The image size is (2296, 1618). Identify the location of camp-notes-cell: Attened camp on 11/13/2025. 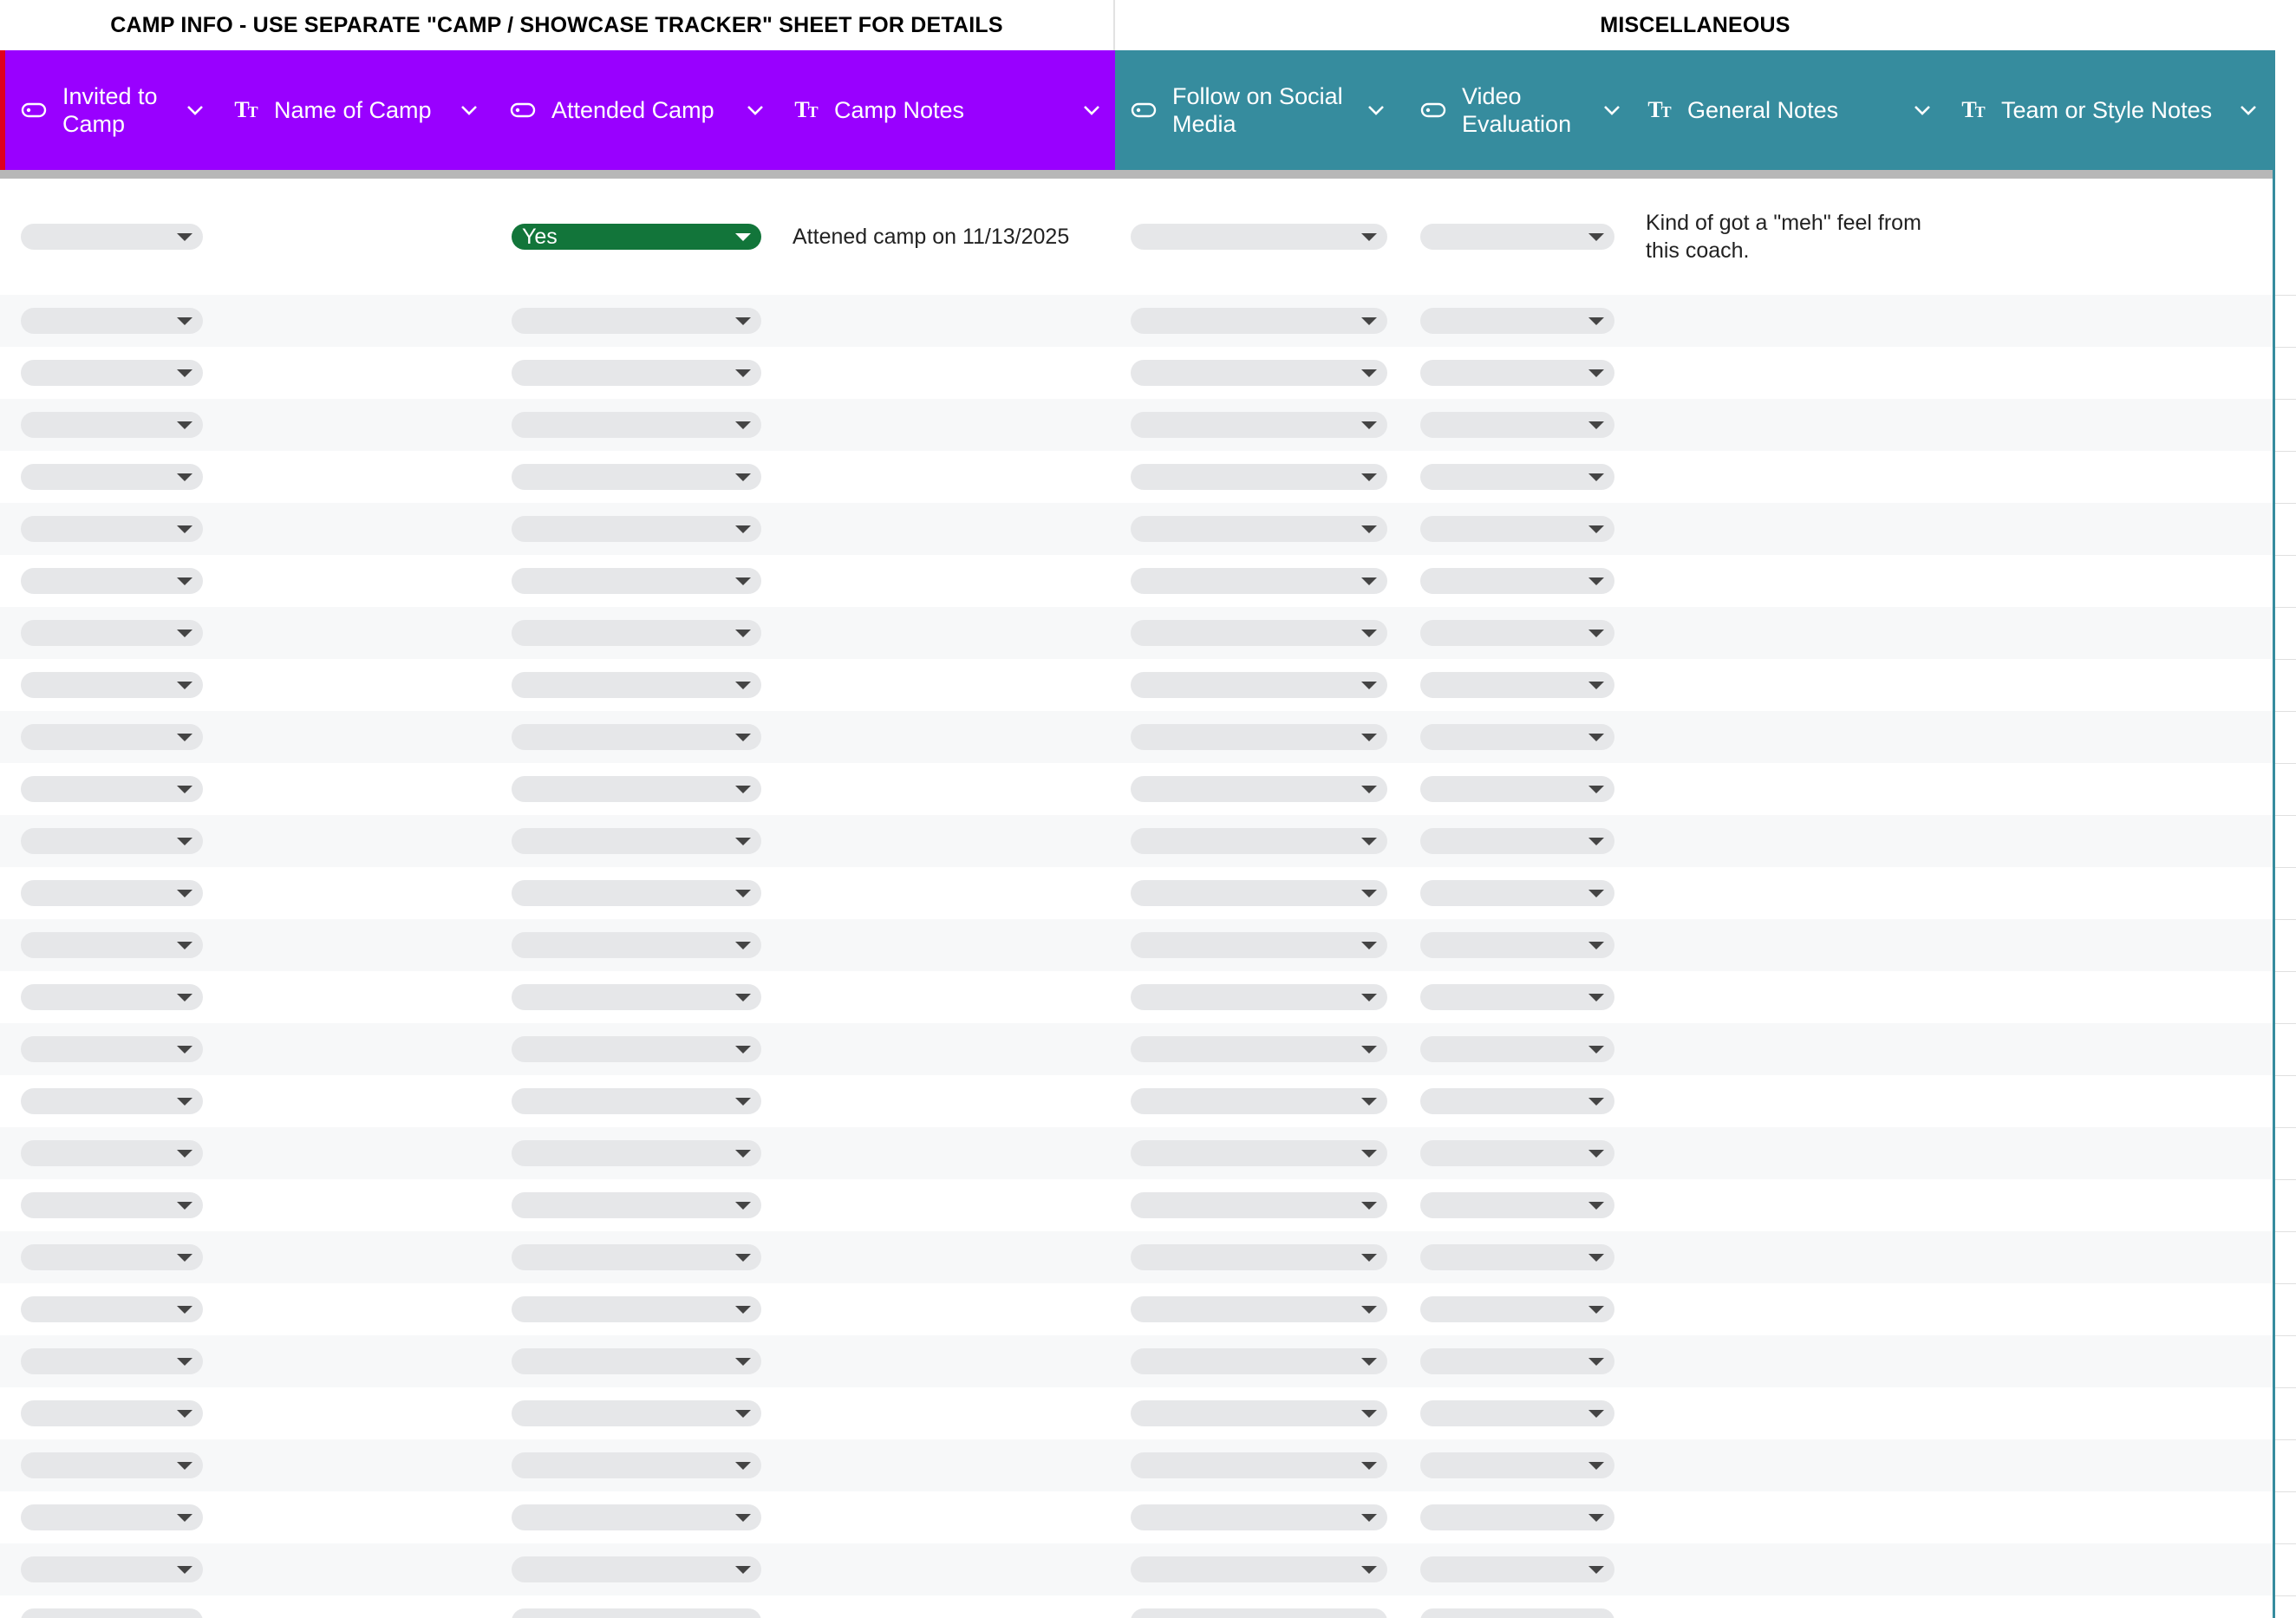
(949, 237).